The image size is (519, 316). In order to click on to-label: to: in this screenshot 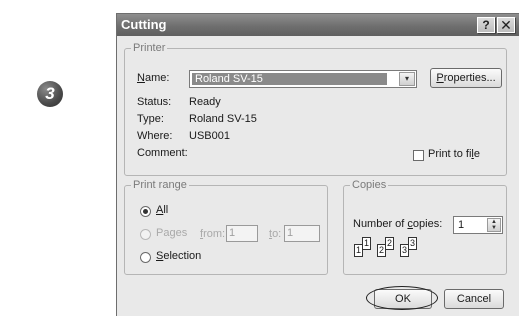, I will do `click(275, 234)`.